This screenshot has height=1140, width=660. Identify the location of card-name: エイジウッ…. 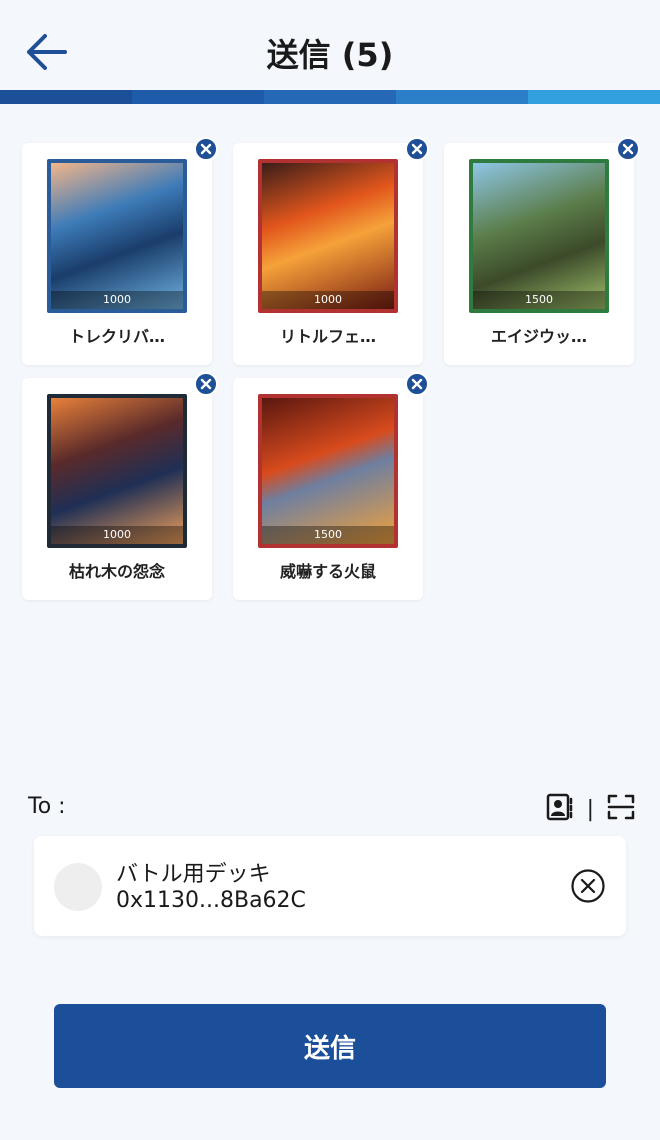
(538, 336).